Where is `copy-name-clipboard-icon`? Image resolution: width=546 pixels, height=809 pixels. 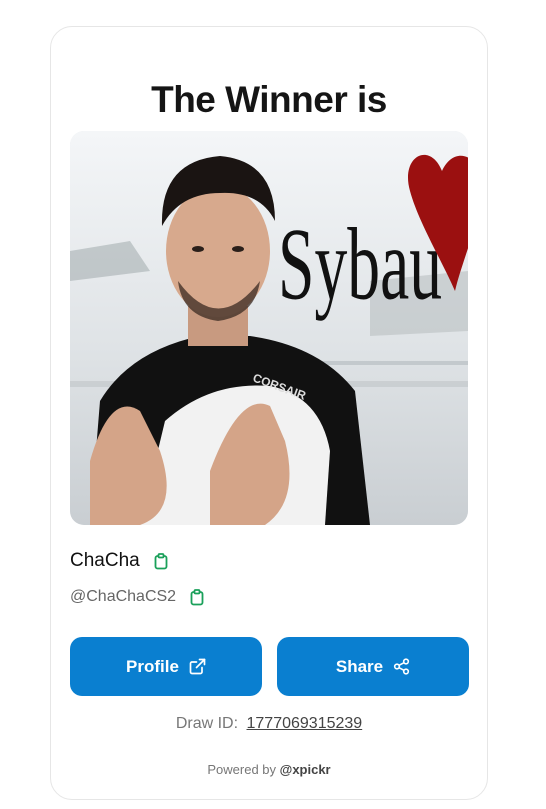
copy-name-clipboard-icon is located at coordinates (161, 561).